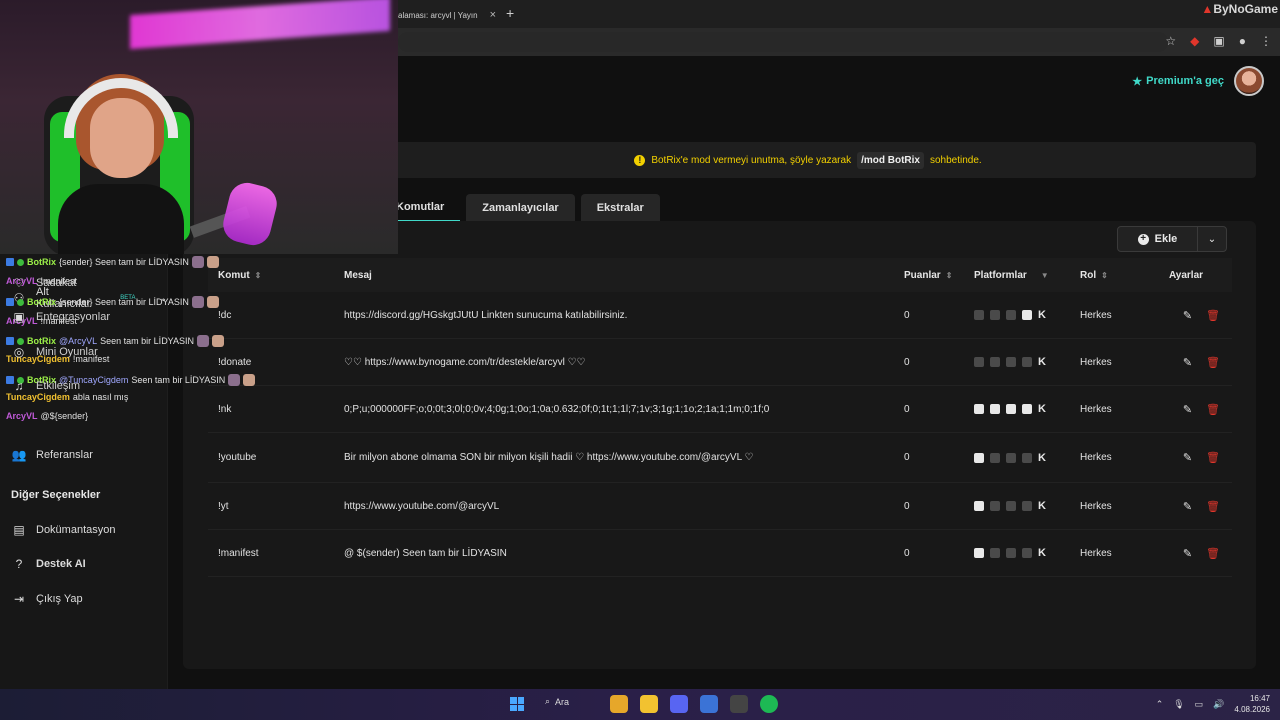 The height and width of the screenshot is (720, 1280). Describe the element at coordinates (446, 15) in the screenshot. I see `browser-tab: alaması: arcyvl | Yayın ×` at that location.